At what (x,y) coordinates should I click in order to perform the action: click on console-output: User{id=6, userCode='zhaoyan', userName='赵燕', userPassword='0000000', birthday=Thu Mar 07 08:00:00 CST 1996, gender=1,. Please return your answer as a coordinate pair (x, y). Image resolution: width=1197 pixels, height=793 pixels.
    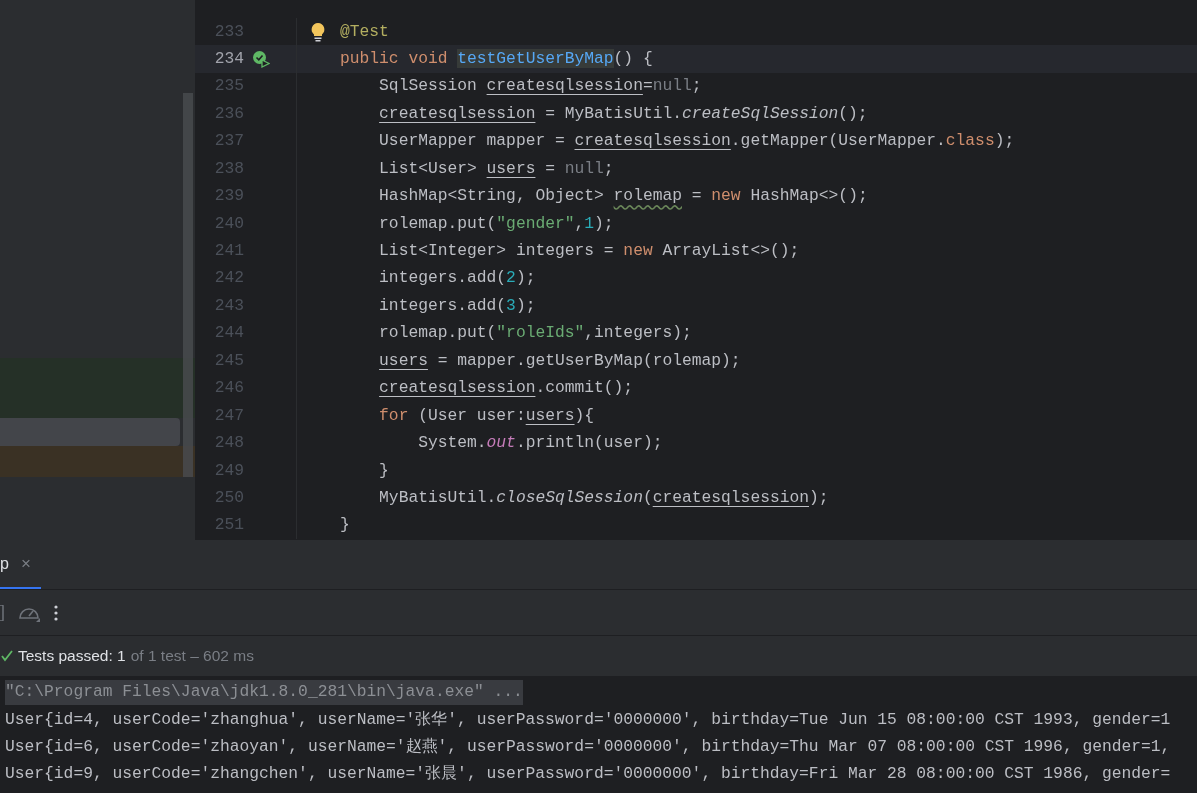
    Looking at the image, I should click on (588, 747).